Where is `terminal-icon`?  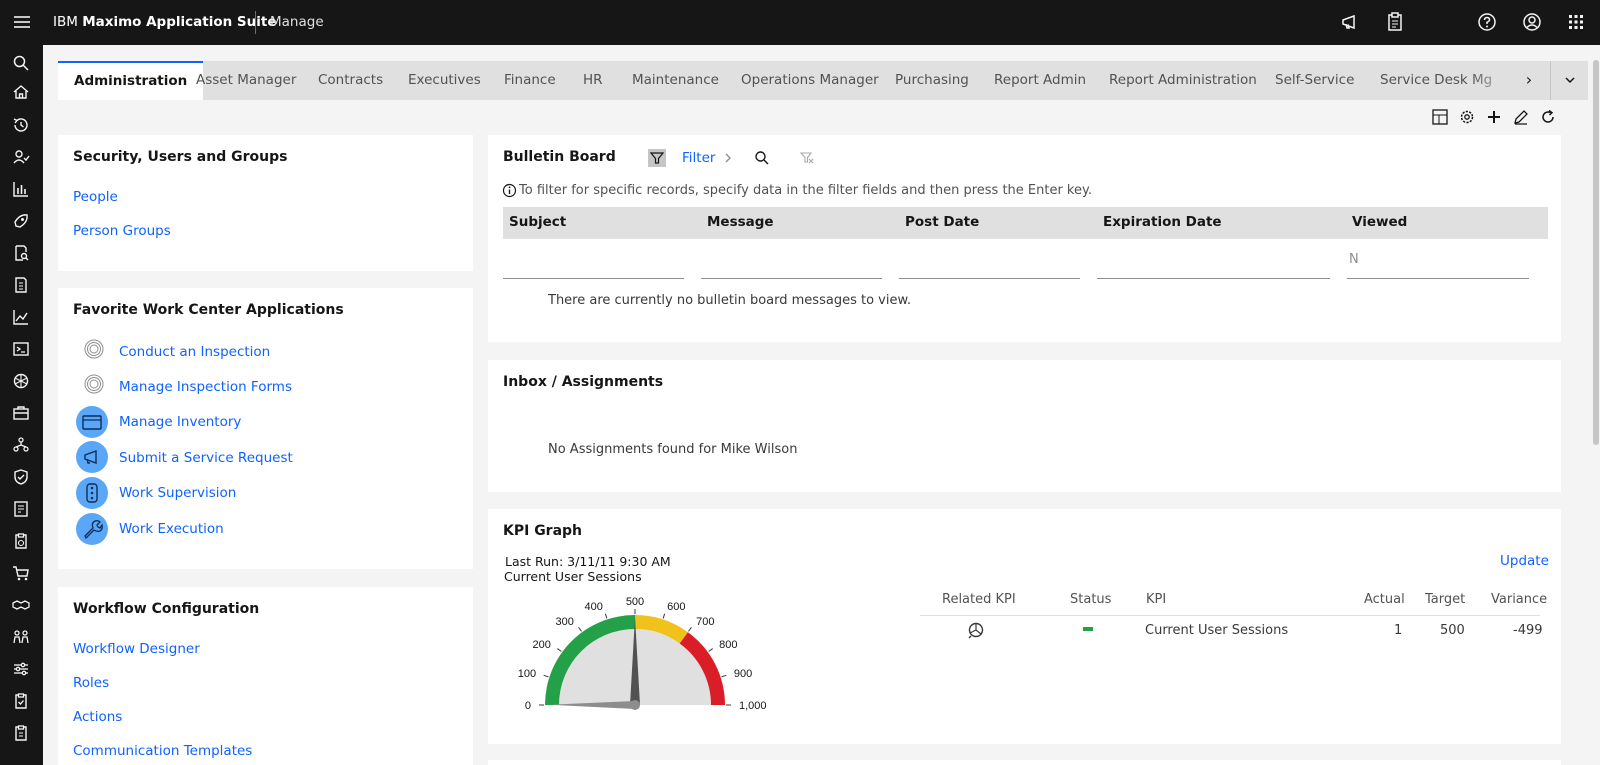 terminal-icon is located at coordinates (21, 349).